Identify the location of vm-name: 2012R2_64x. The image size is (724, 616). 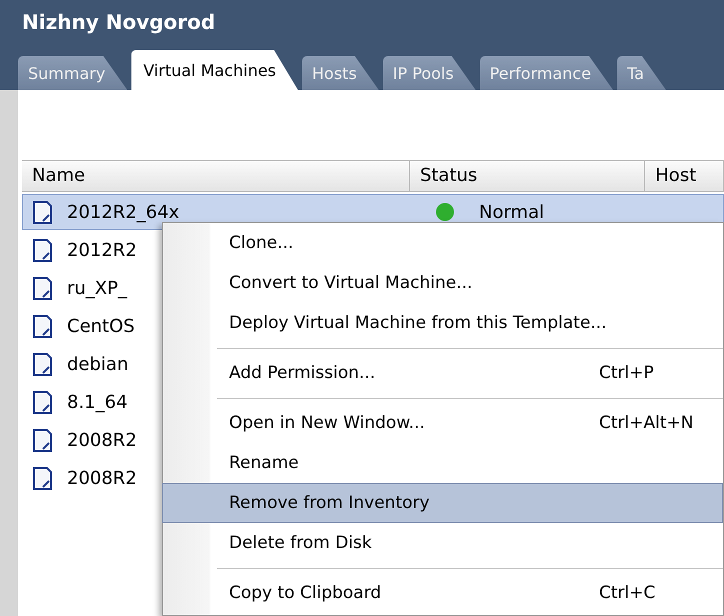
(123, 212).